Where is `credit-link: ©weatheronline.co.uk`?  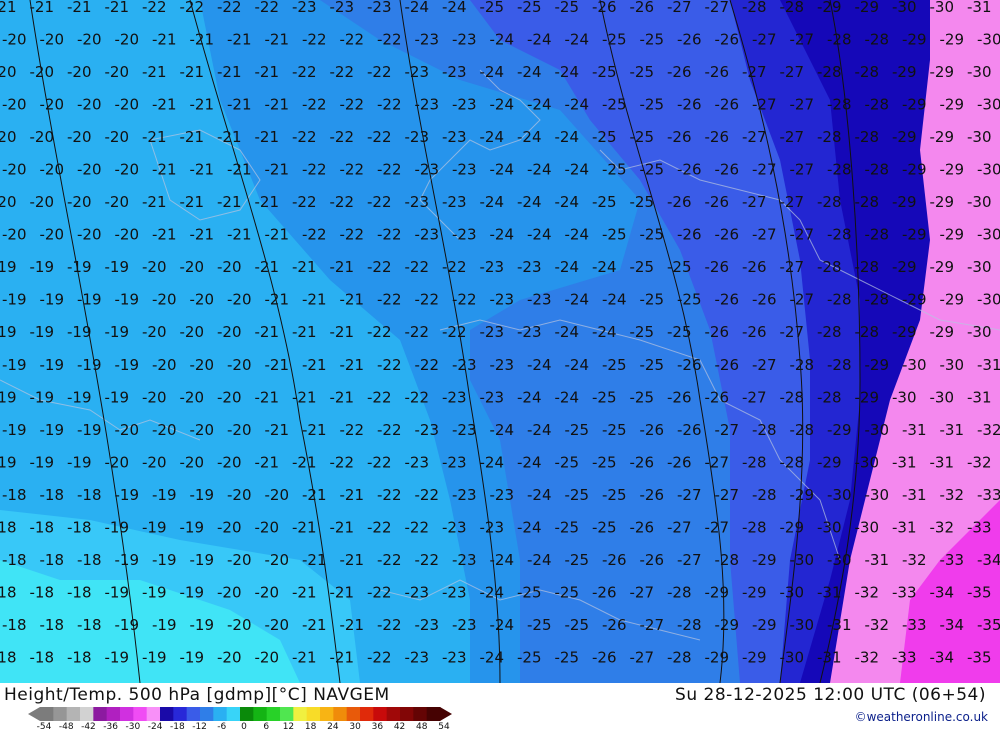
credit-link: ©weatheronline.co.uk is located at coordinates (921, 717).